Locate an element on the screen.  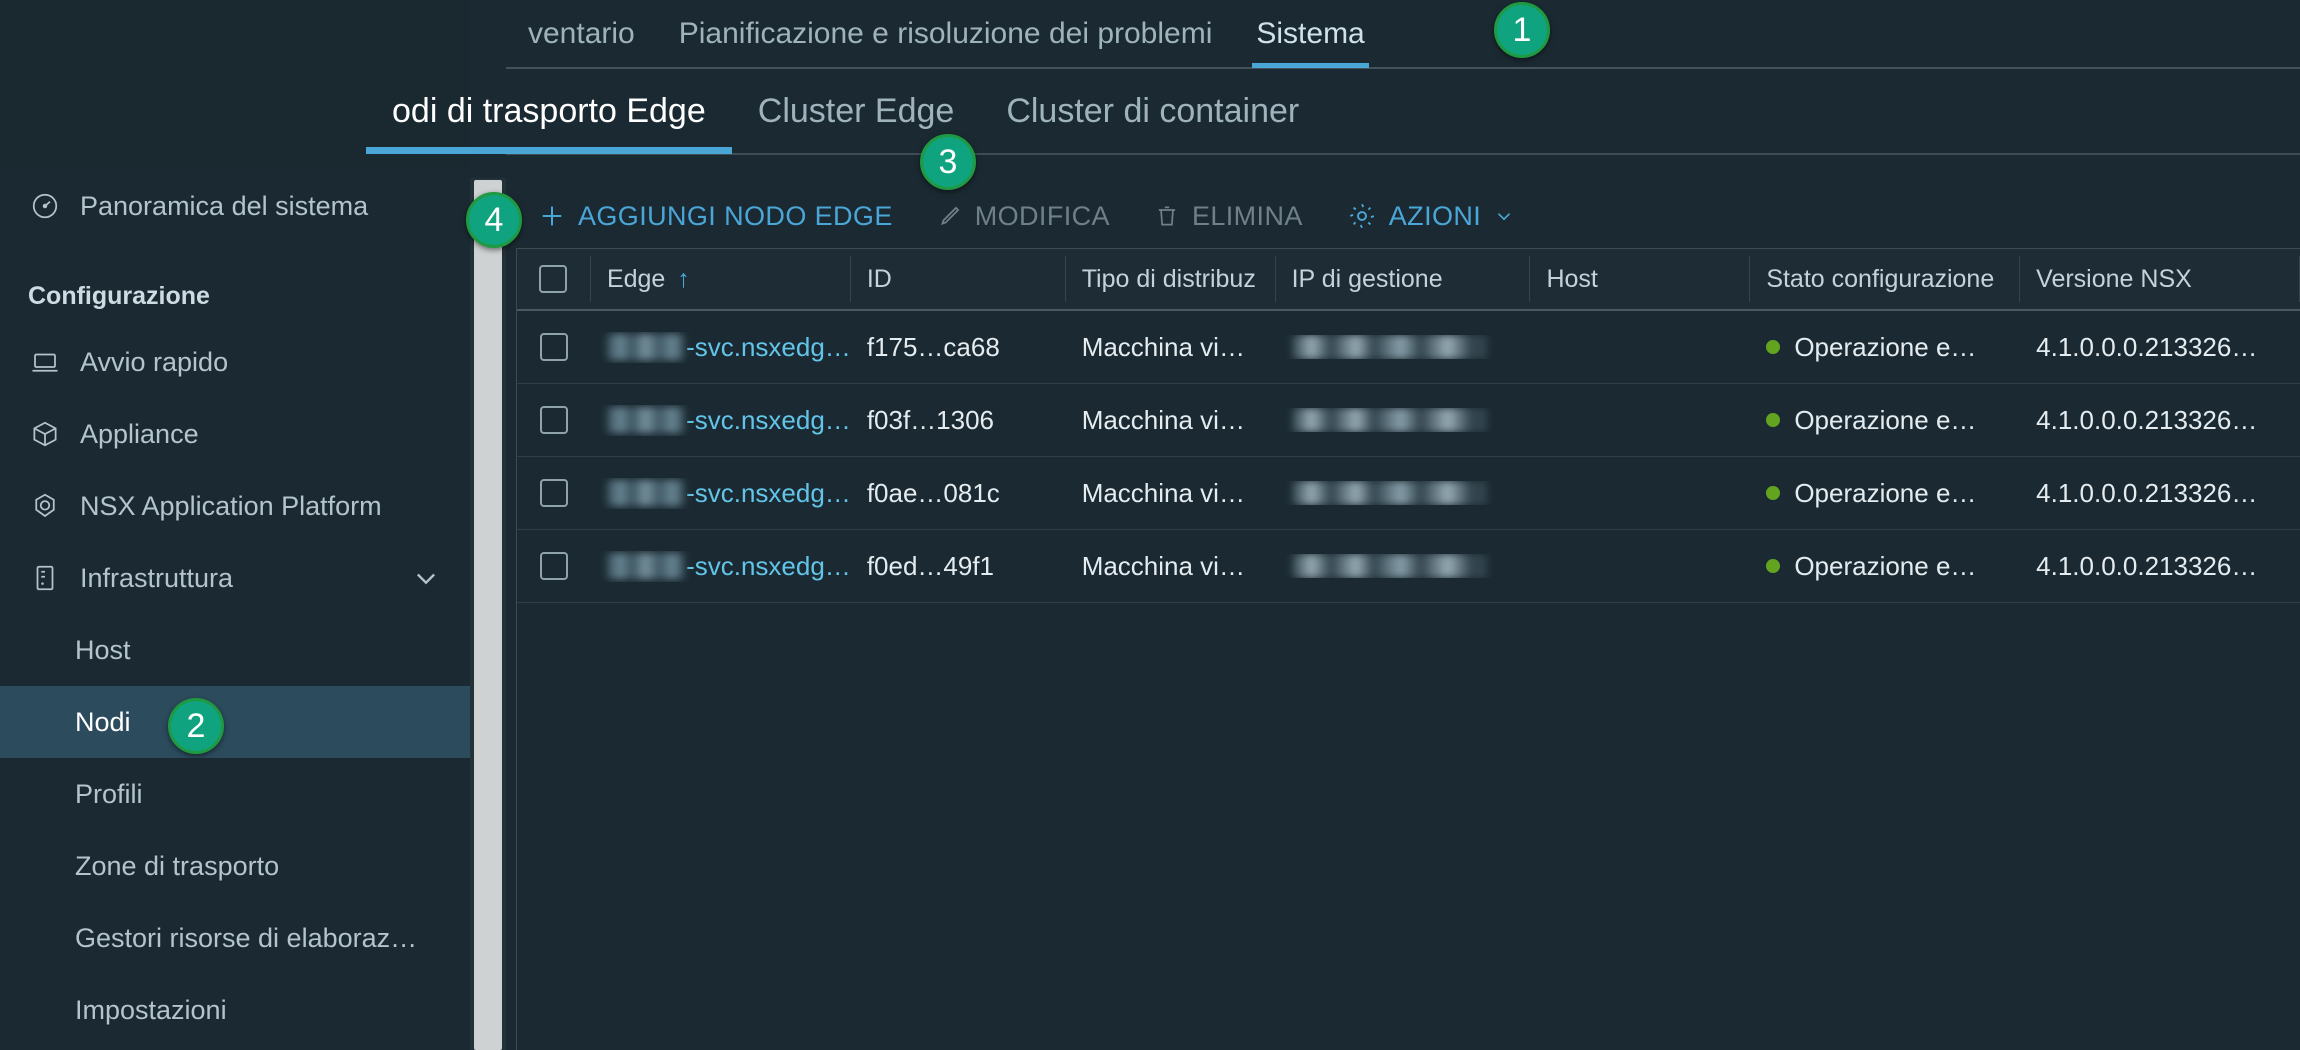
column-header-management-ip: IP di gestione is located at coordinates (1403, 279).